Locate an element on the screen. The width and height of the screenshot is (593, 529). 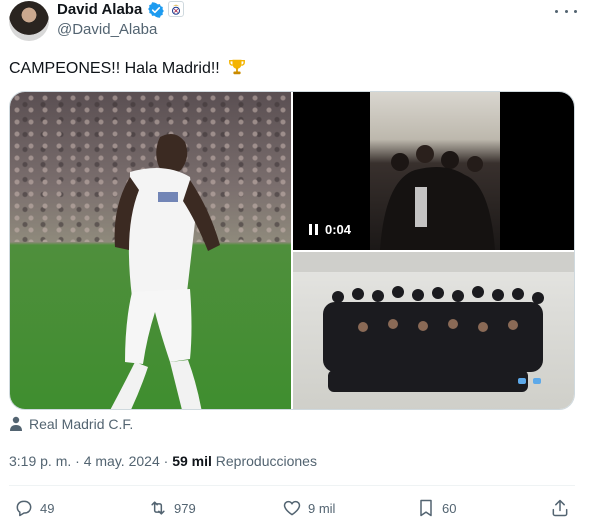
person-icon is located at coordinates (16, 423).